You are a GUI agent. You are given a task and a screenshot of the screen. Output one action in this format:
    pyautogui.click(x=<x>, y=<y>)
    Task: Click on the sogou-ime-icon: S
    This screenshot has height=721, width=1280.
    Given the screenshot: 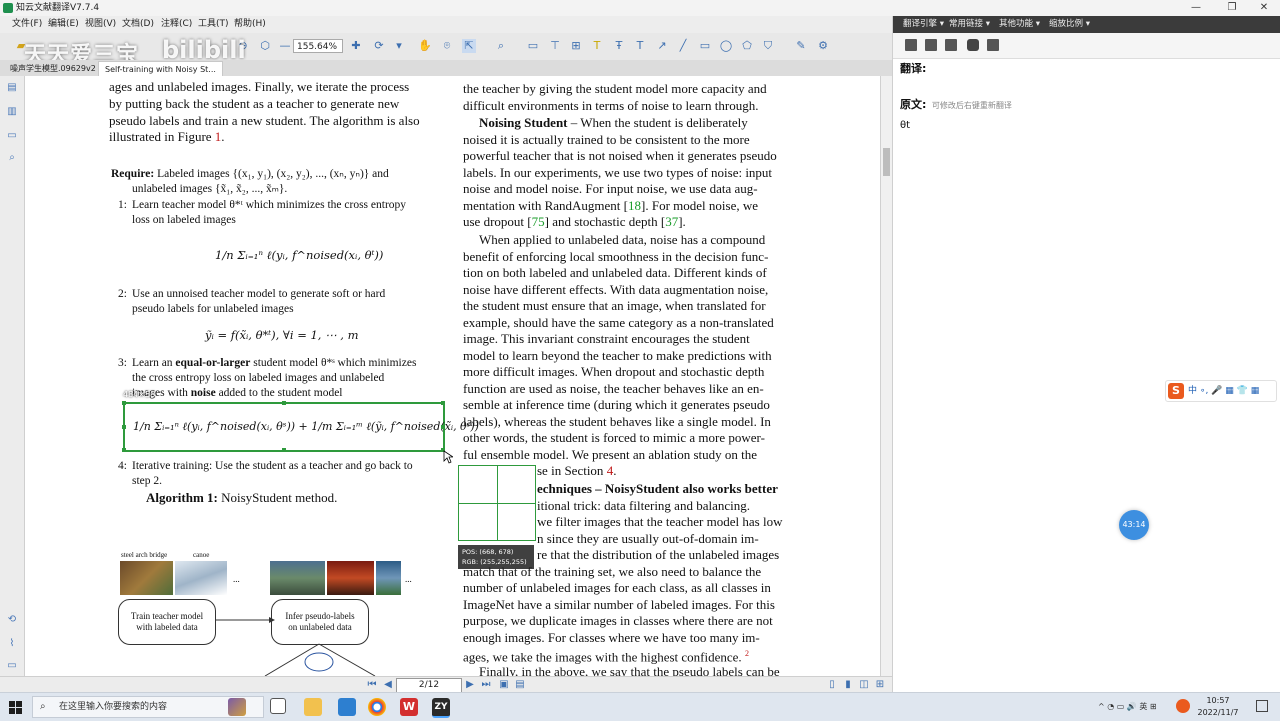 What is the action you would take?
    pyautogui.click(x=1176, y=391)
    